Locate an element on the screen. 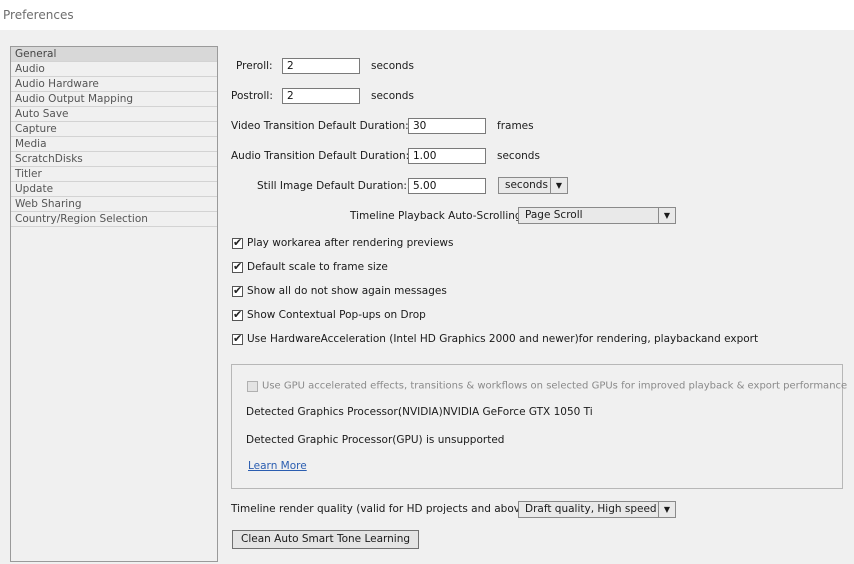 This screenshot has height=564, width=854. hardware-acceleration-checkbox: ✔ is located at coordinates (237, 338).